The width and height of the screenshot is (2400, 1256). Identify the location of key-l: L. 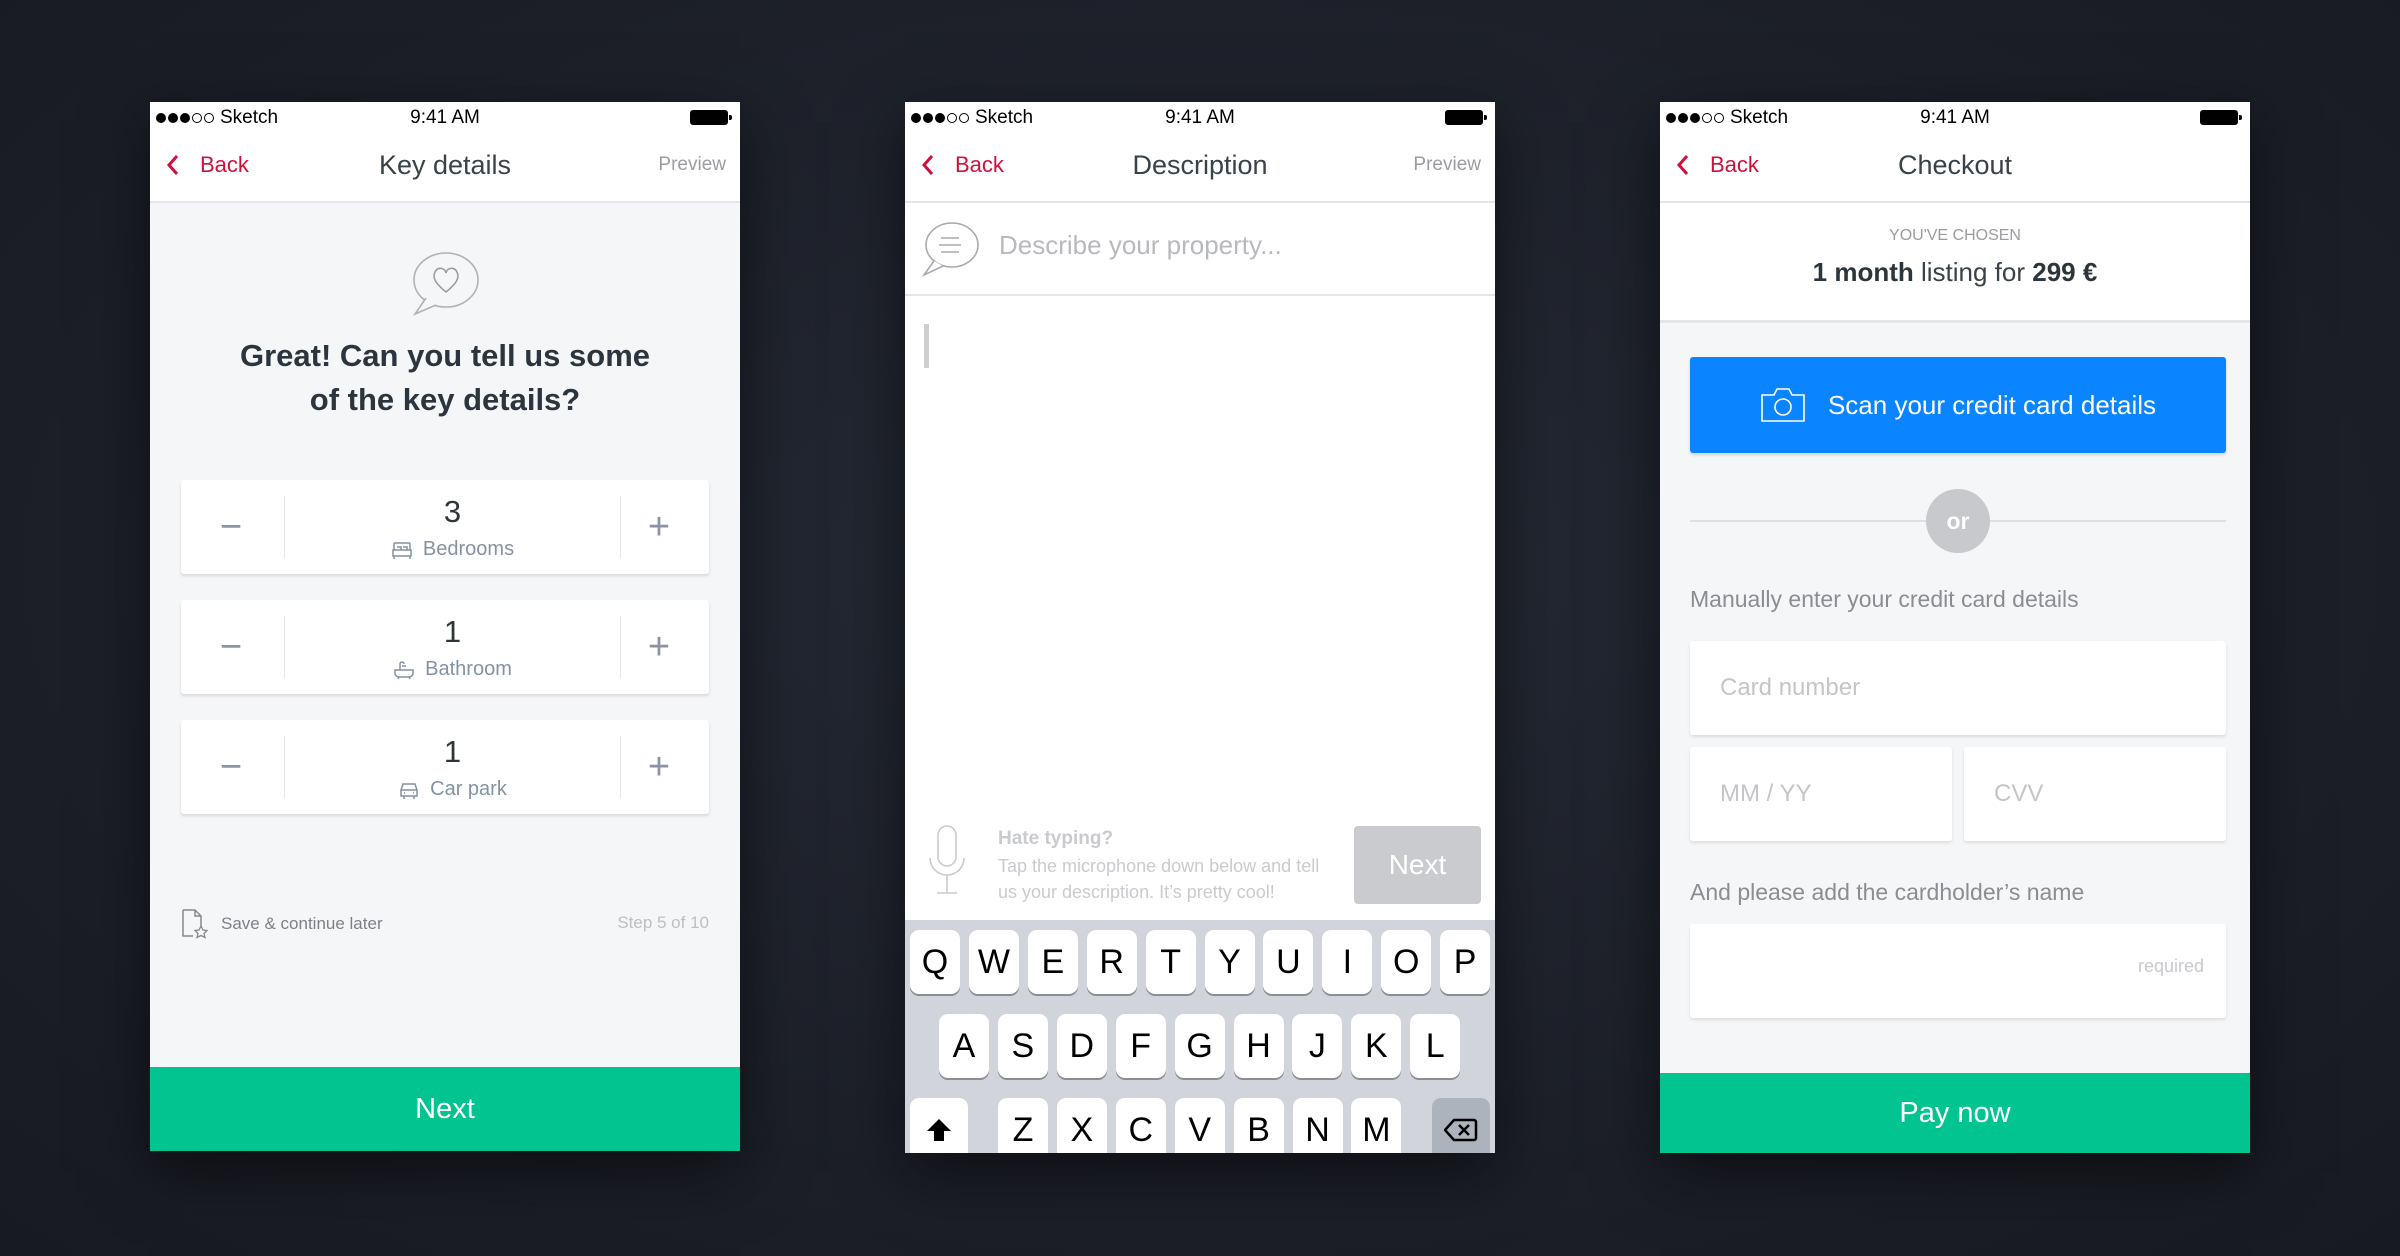
(1435, 1046).